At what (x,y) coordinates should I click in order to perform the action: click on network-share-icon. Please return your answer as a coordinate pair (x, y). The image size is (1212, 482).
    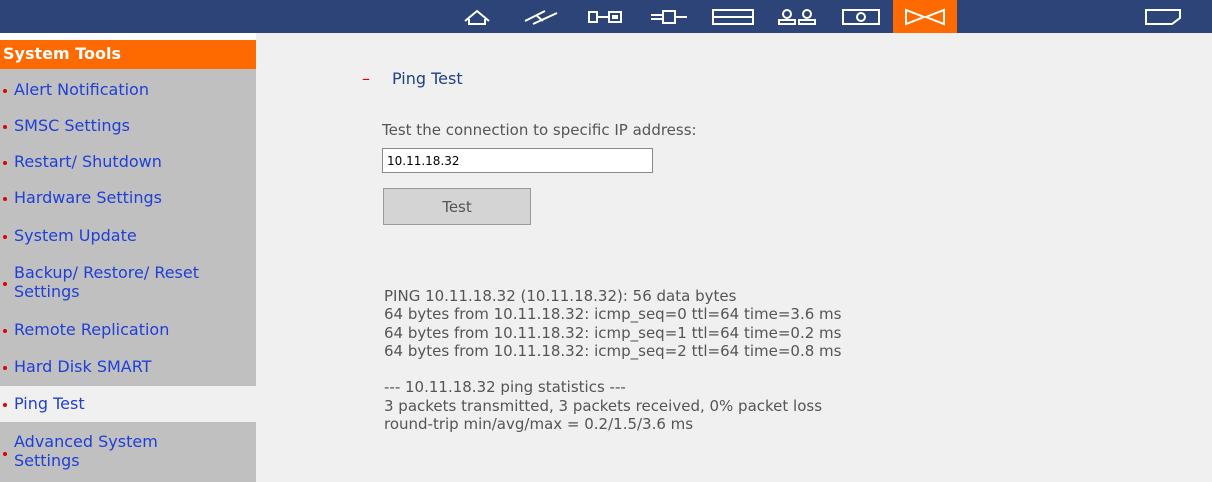
    Looking at the image, I should click on (861, 16).